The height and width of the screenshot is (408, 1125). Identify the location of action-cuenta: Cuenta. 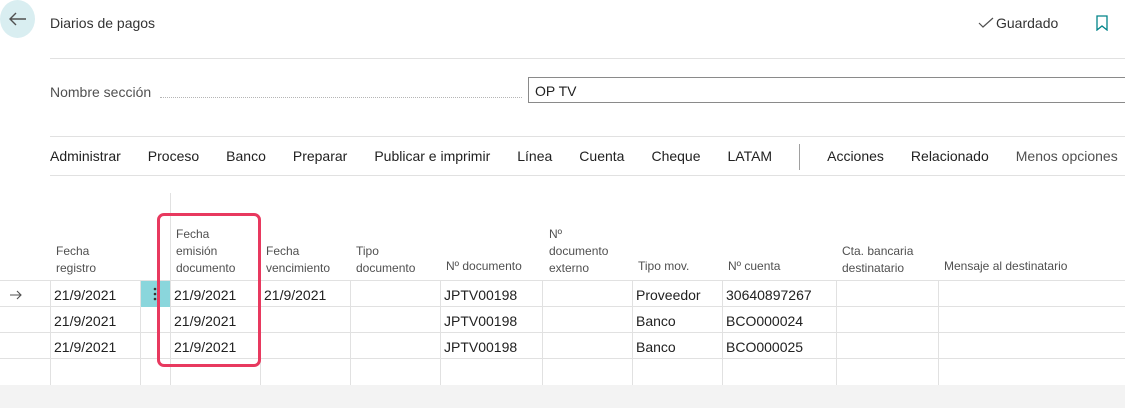
(601, 158).